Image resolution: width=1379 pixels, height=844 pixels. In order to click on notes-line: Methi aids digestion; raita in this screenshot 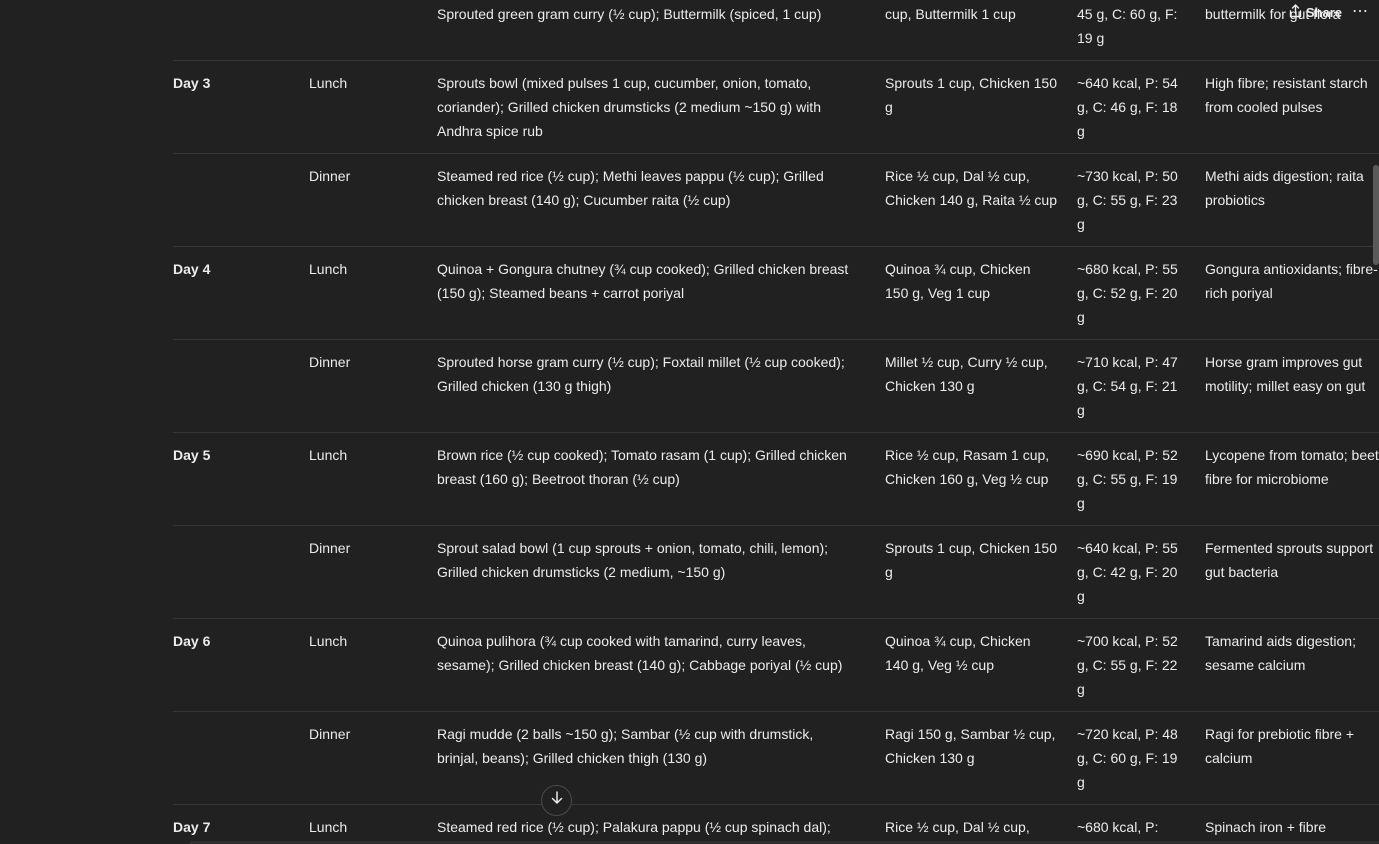, I will do `click(1284, 176)`.